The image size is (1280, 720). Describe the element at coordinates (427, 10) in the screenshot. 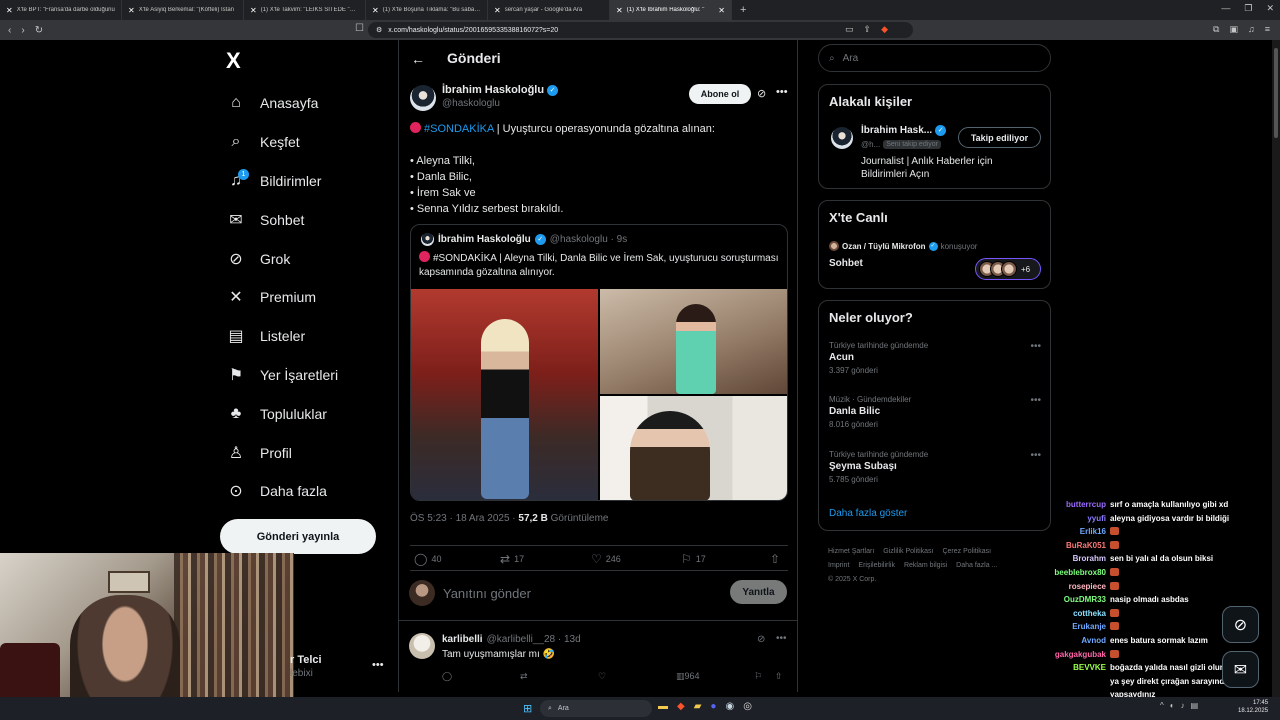

I see `browser-tab: ✕ (1) X'te Boşuna Tıklama: "Bu sabah y` at that location.